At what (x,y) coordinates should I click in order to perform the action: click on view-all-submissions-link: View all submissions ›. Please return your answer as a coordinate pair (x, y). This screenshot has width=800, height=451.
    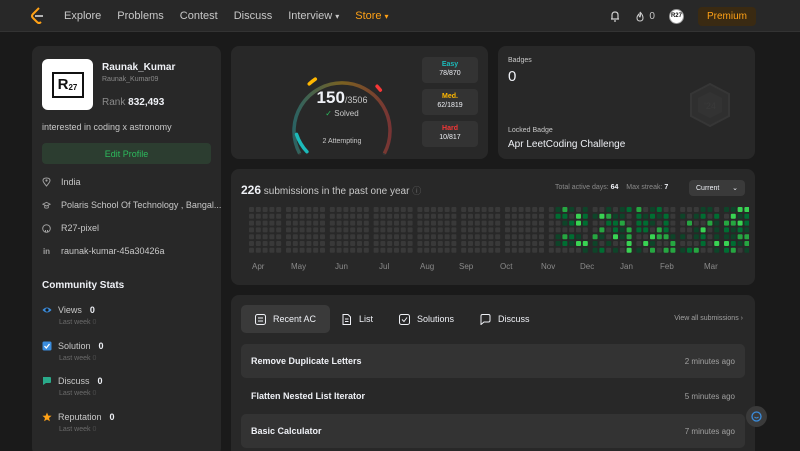
    Looking at the image, I should click on (708, 318).